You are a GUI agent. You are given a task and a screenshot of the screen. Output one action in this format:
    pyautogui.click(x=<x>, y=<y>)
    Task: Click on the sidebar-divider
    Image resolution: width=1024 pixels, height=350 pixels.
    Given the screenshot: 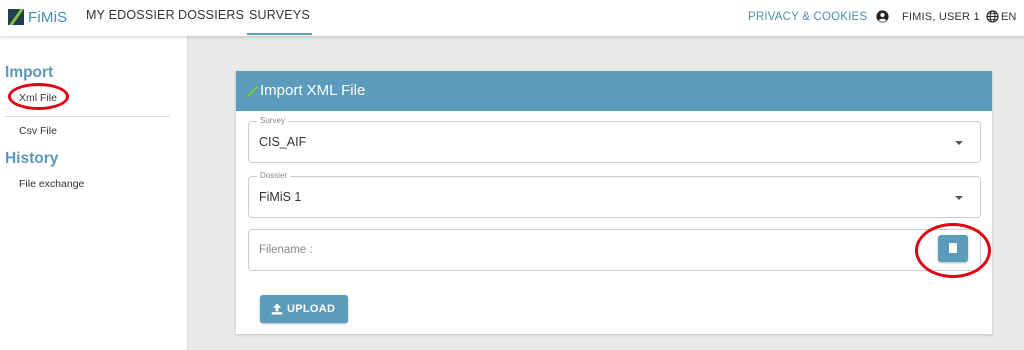 What is the action you would take?
    pyautogui.click(x=87, y=116)
    